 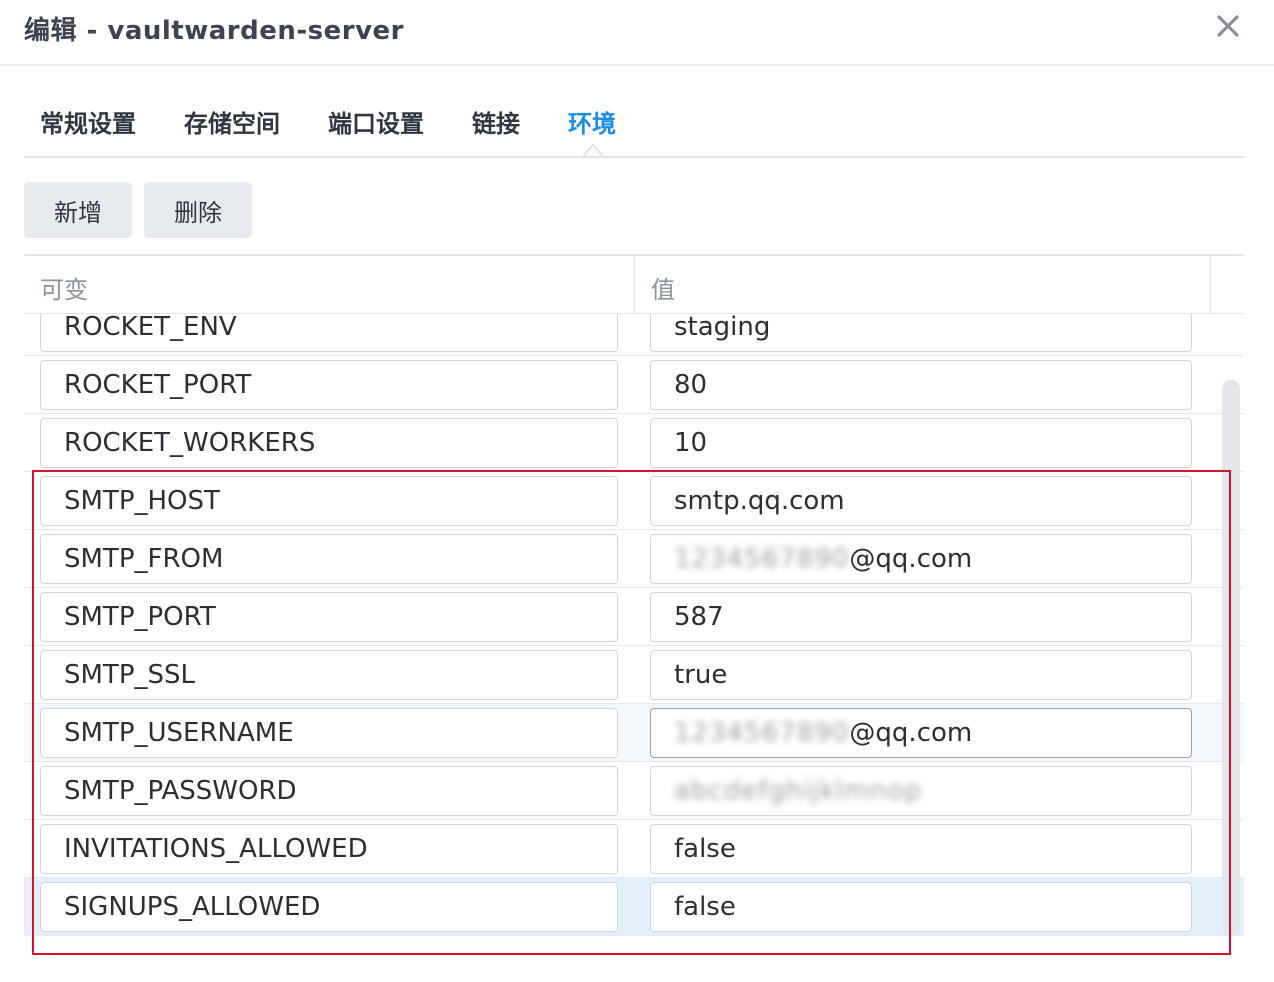 I want to click on column-header-value: 值, so click(x=663, y=287).